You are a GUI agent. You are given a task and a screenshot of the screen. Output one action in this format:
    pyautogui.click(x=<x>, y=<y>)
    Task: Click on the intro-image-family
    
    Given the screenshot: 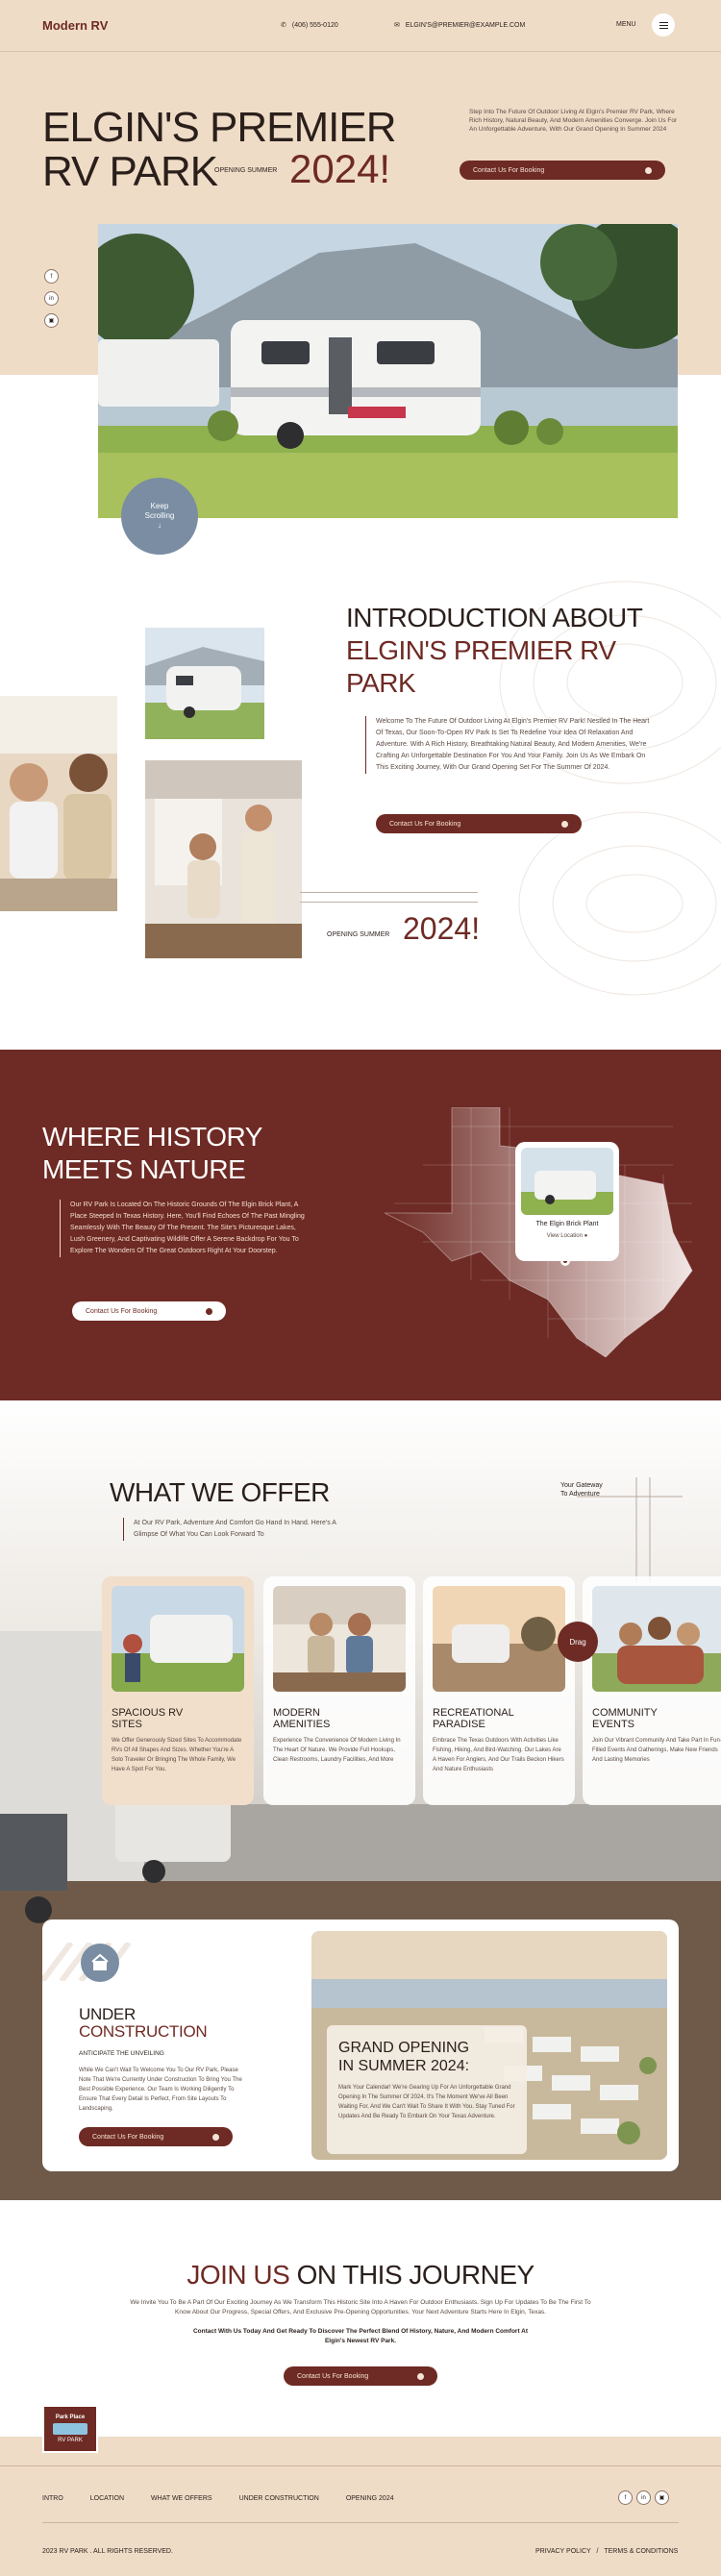 What is the action you would take?
    pyautogui.click(x=58, y=803)
    